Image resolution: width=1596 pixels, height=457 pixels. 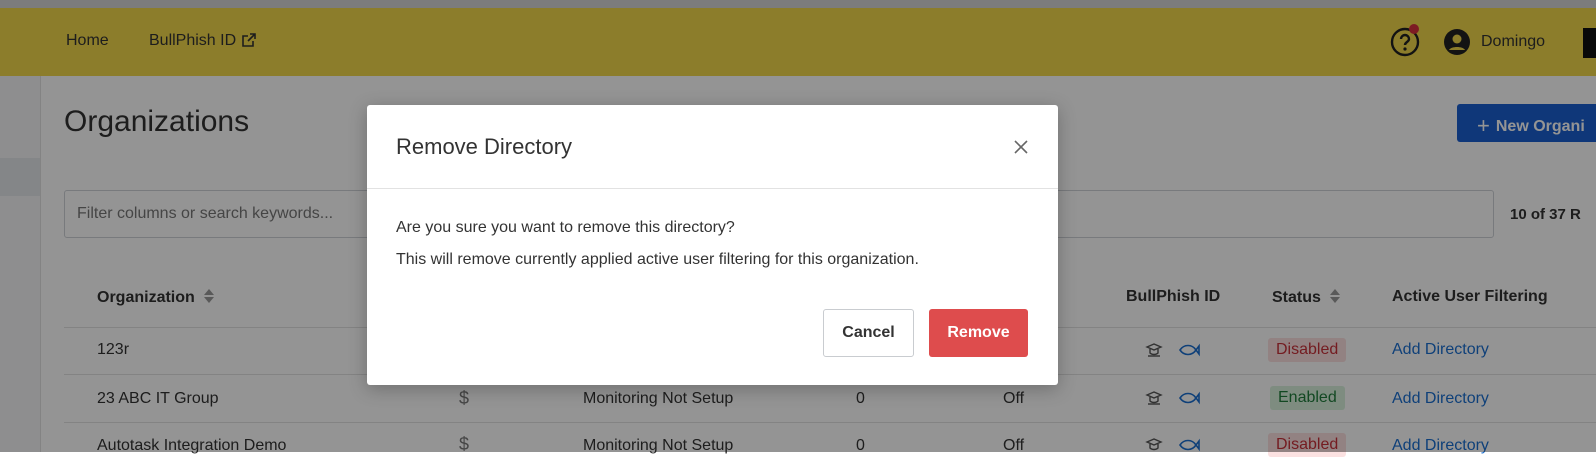 What do you see at coordinates (712, 188) in the screenshot?
I see `modal-divider` at bounding box center [712, 188].